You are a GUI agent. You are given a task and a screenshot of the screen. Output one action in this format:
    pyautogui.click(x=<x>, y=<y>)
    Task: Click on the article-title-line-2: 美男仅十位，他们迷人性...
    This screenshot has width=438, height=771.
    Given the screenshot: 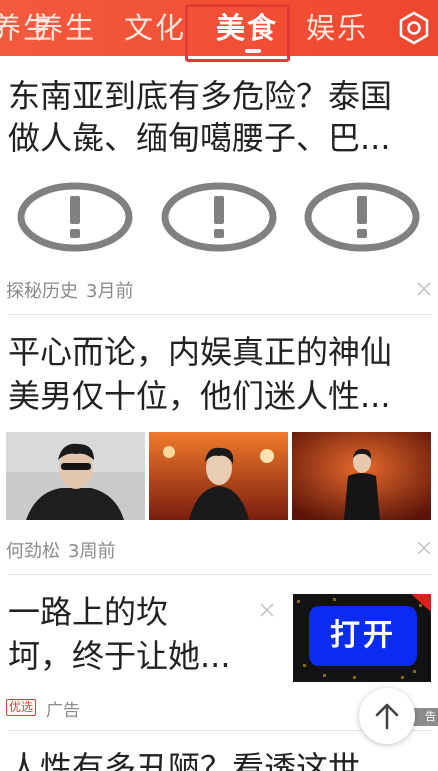 What is the action you would take?
    pyautogui.click(x=199, y=396)
    